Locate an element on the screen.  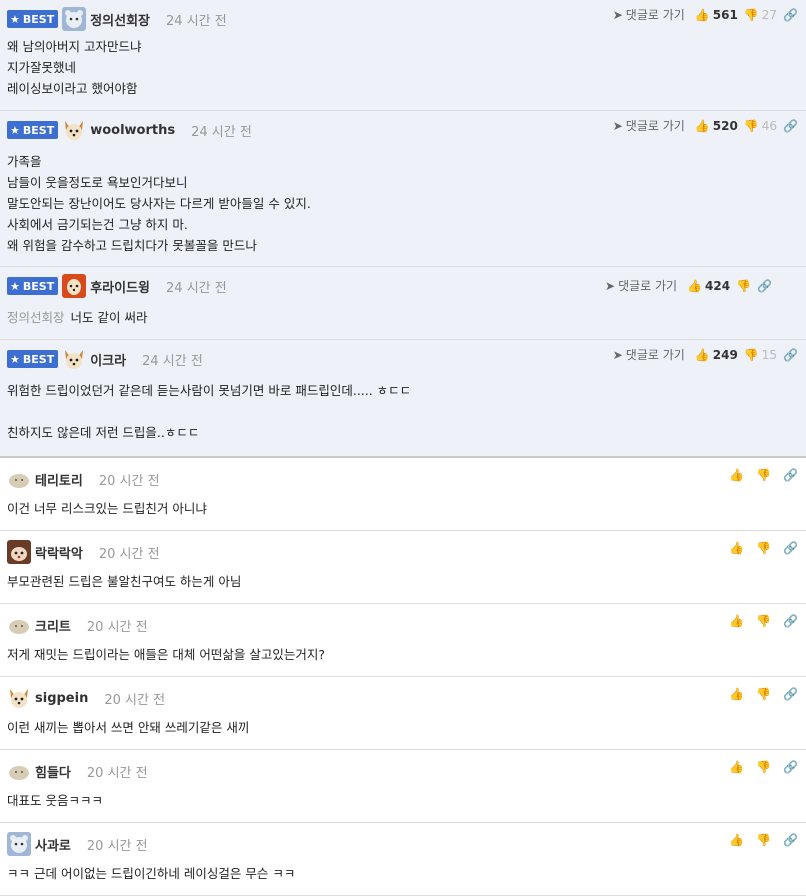
author-name: 힘들다 is located at coordinates (53, 771).